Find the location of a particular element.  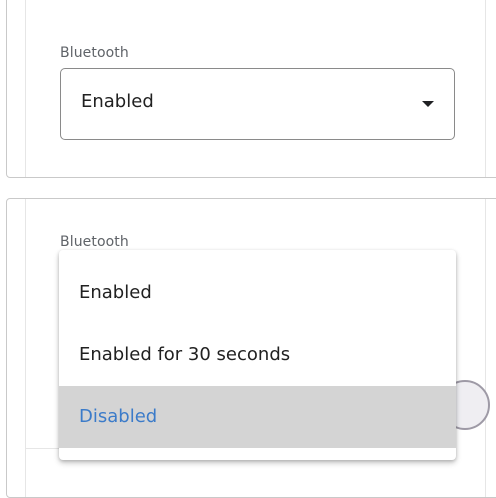

bluetooth-field-label: Bluetooth is located at coordinates (94, 53).